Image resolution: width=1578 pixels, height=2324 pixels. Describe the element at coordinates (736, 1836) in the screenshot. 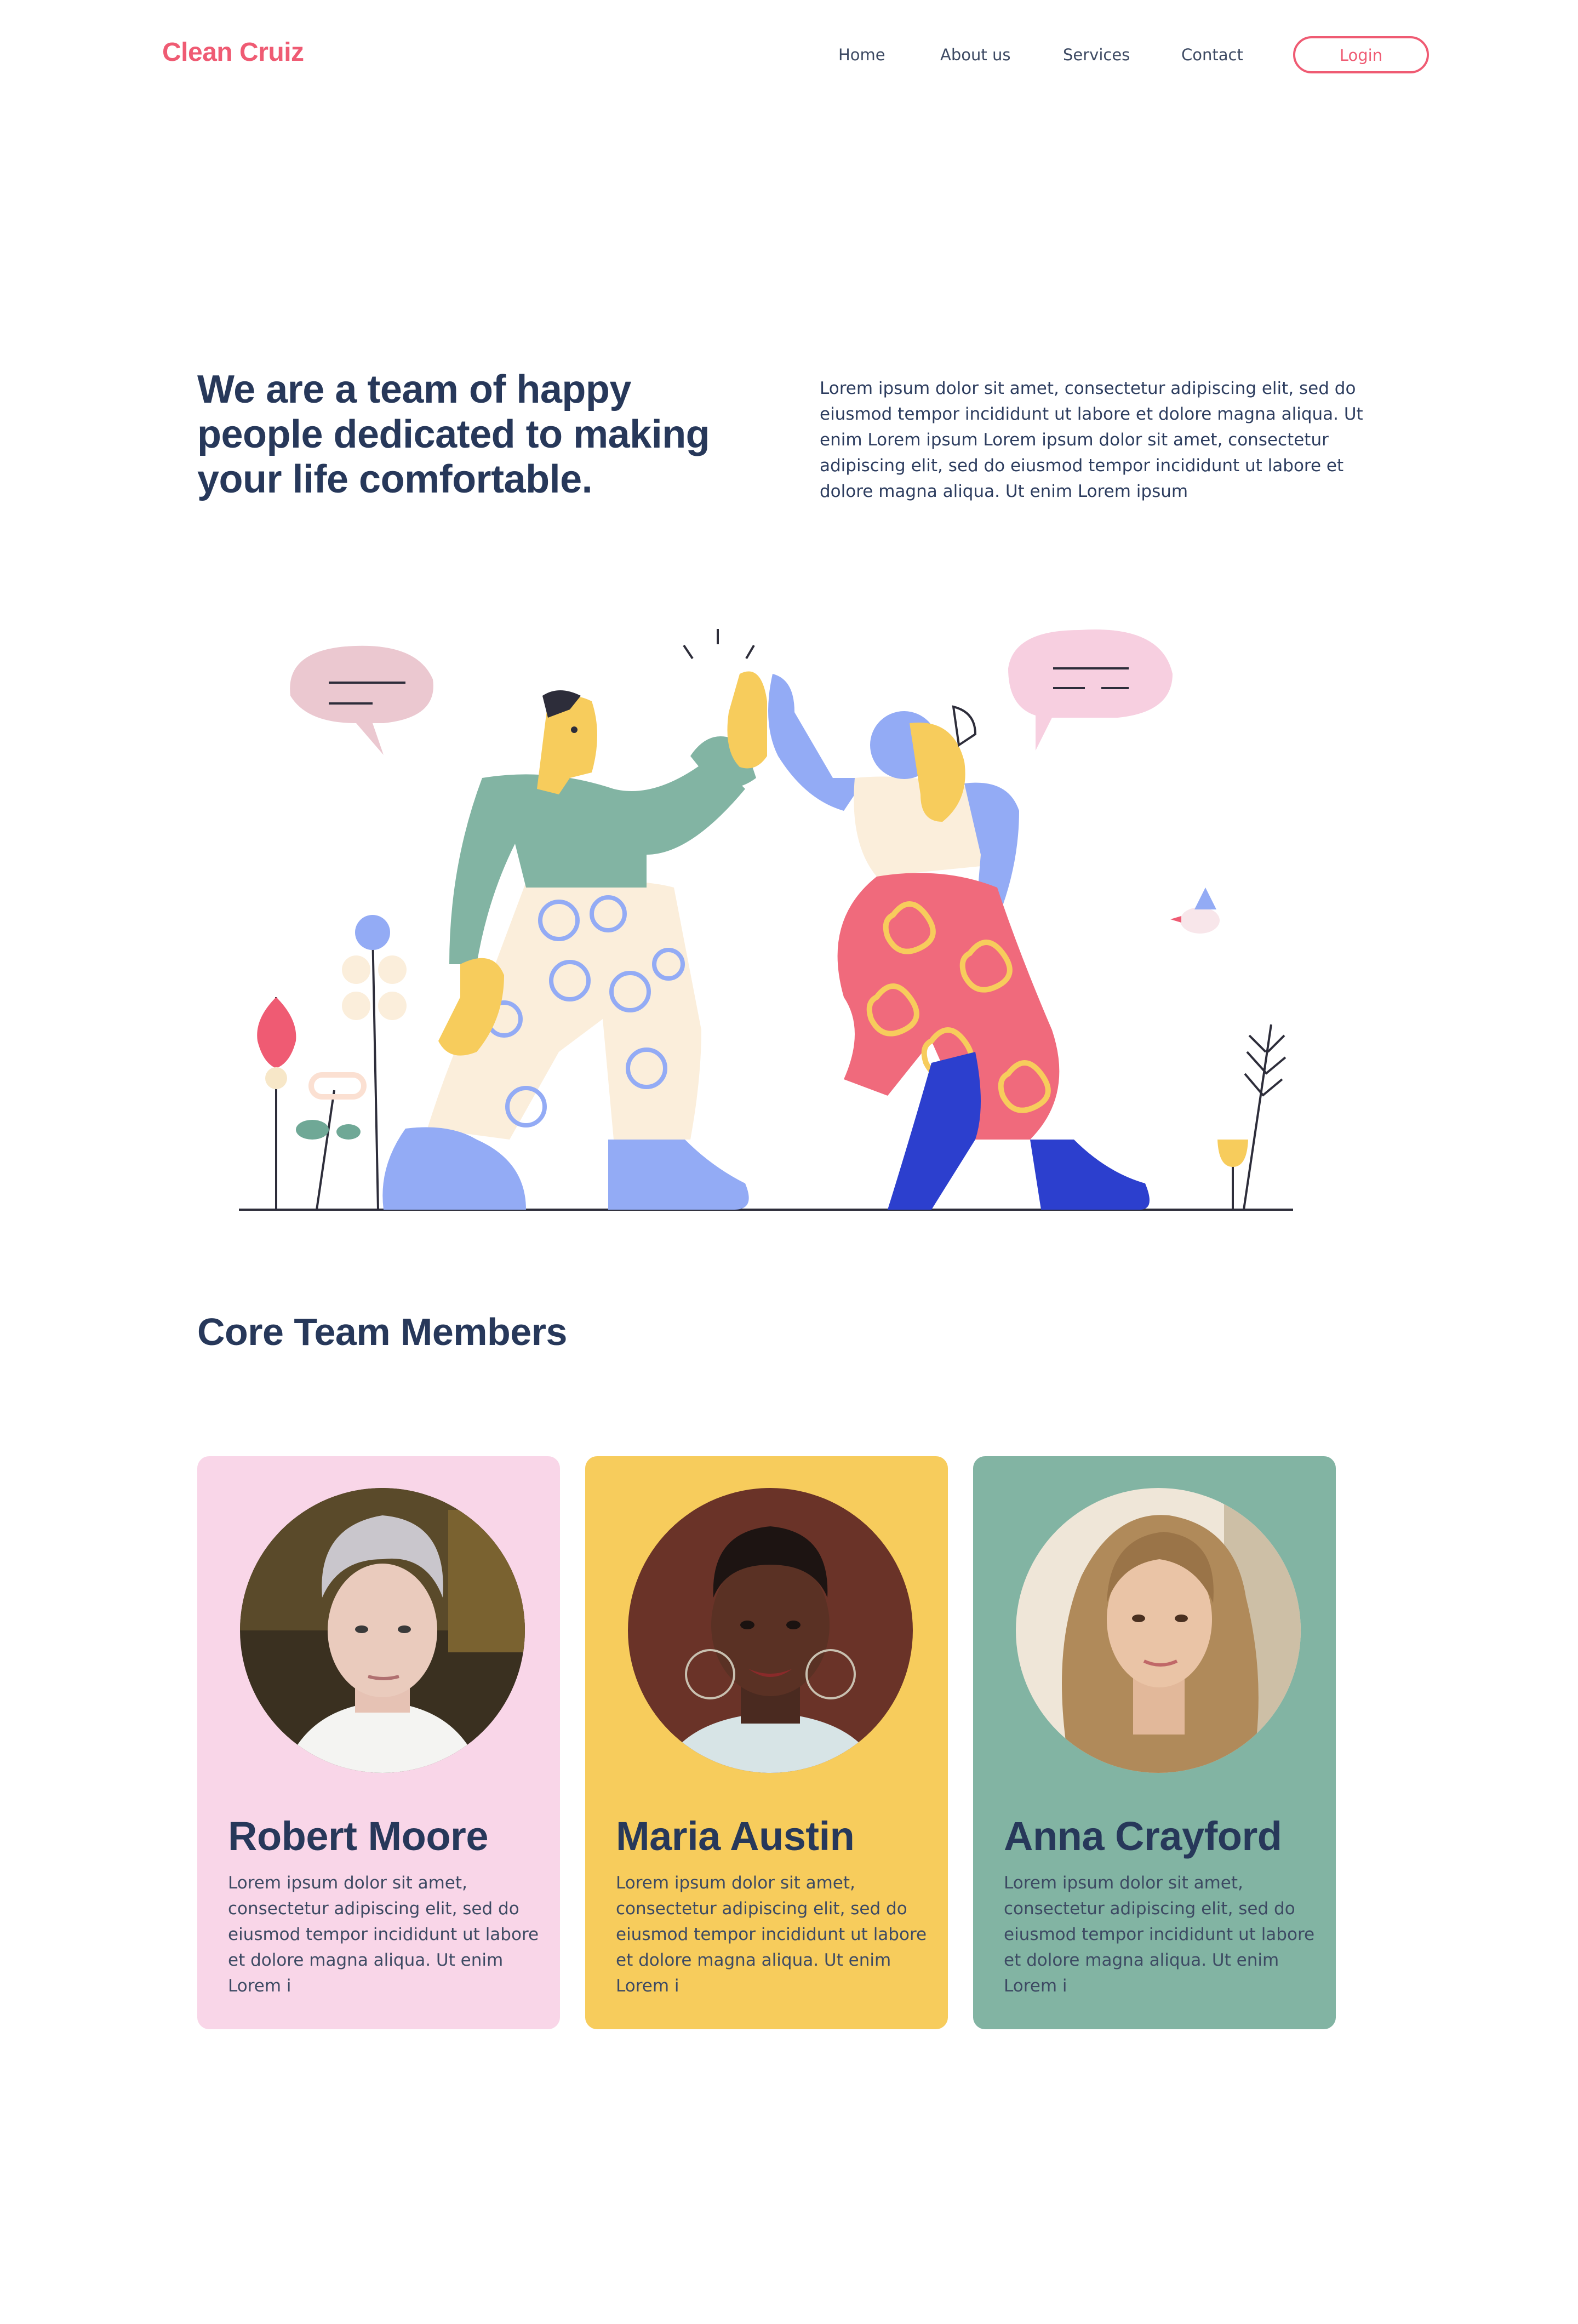

I see `member-name: Maria Austin` at that location.